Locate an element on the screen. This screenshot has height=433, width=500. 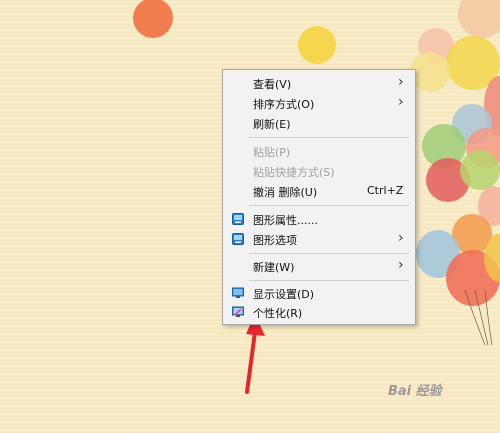
menu-item-refresh: 刷新(E) is located at coordinates (319, 123).